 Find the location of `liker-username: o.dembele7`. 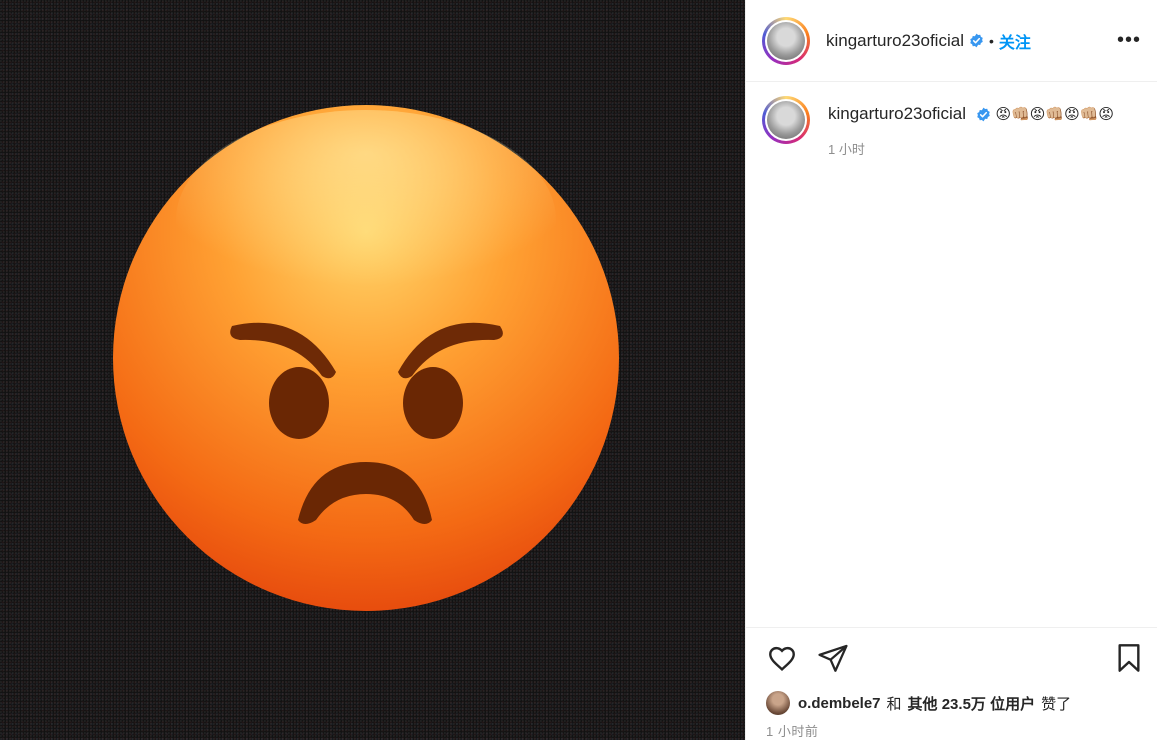

liker-username: o.dembele7 is located at coordinates (839, 703).